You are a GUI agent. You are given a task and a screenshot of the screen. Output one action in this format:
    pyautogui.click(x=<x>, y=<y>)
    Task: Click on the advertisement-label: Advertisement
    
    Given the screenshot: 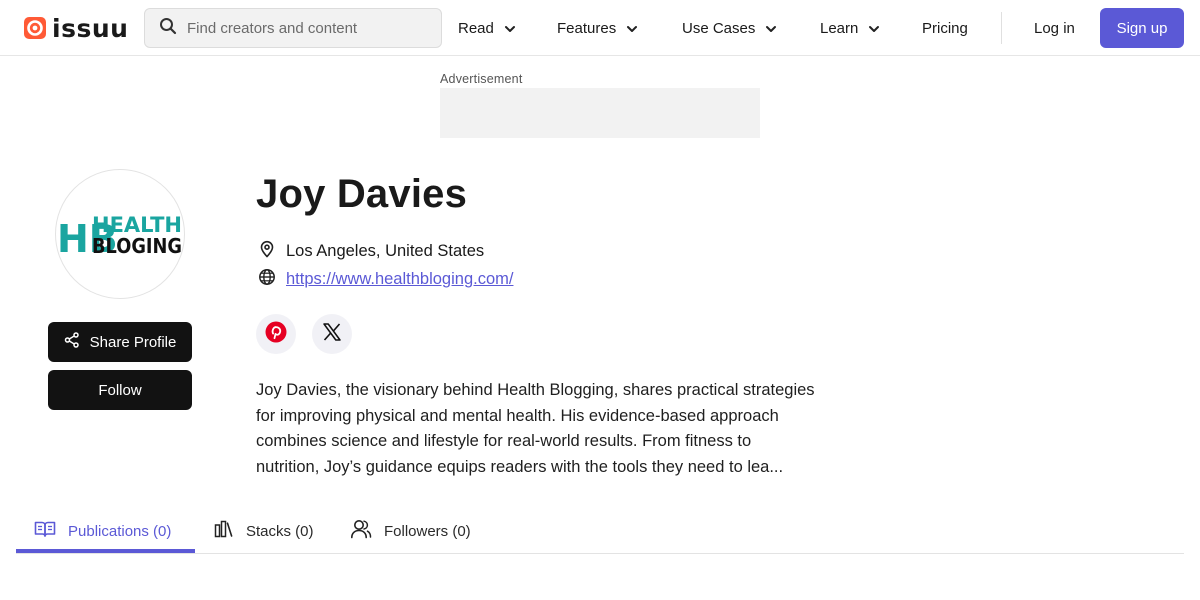 What is the action you would take?
    pyautogui.click(x=481, y=79)
    